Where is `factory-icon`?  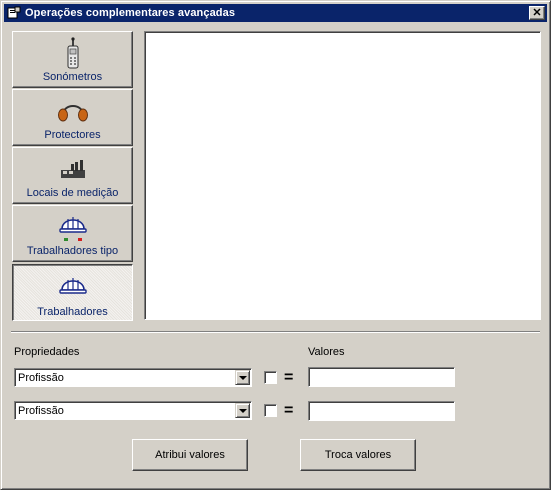 factory-icon is located at coordinates (72, 169).